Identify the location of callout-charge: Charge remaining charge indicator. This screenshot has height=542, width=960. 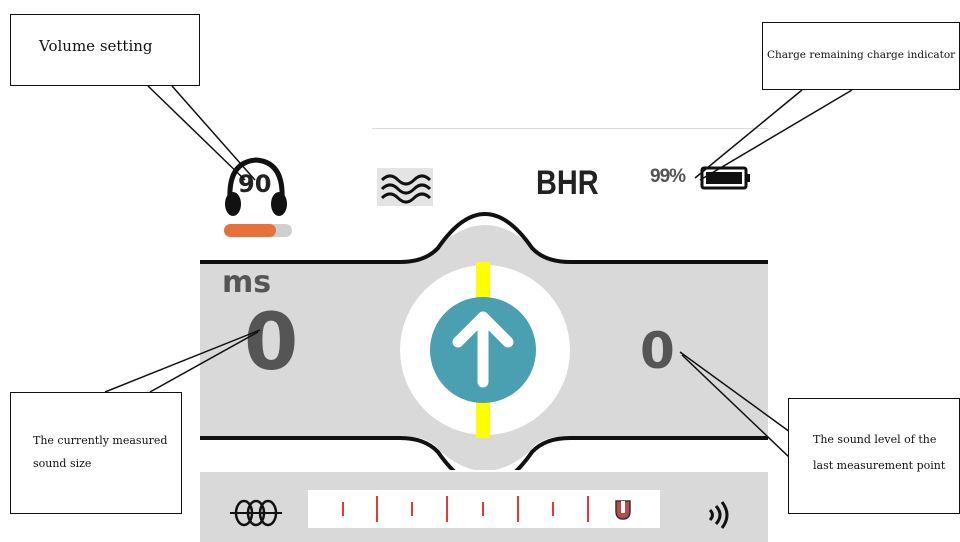
(861, 56).